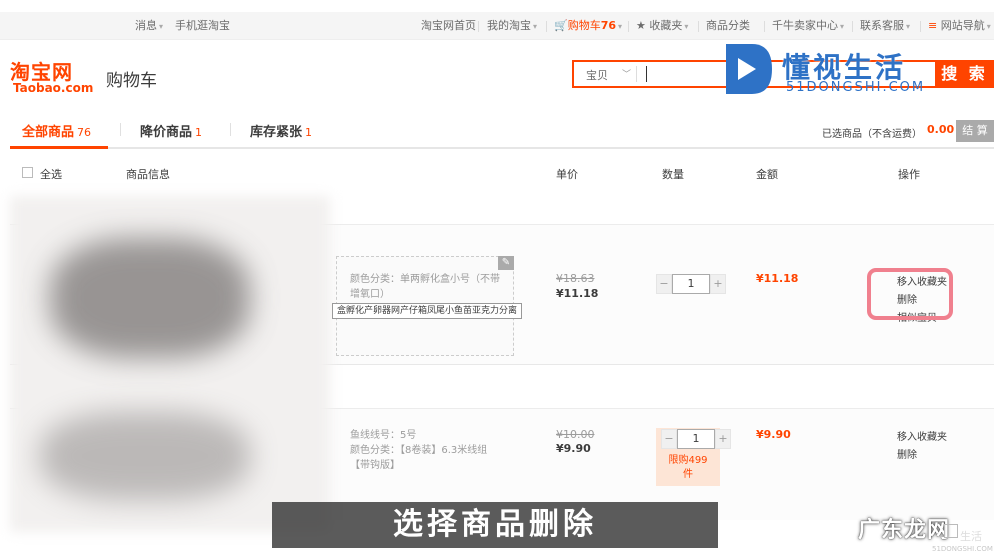 This screenshot has height=560, width=994. What do you see at coordinates (561, 25) in the screenshot?
I see `cart-icon: 🛒` at bounding box center [561, 25].